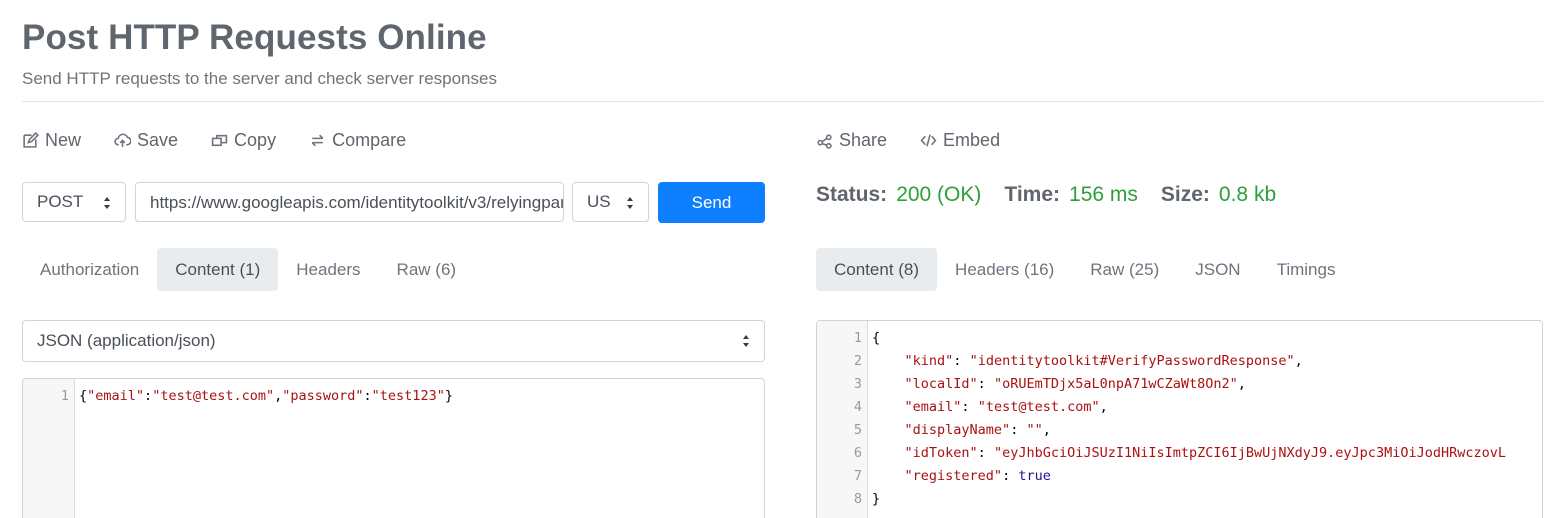 Image resolution: width=1547 pixels, height=518 pixels. I want to click on region-select: US, so click(610, 202).